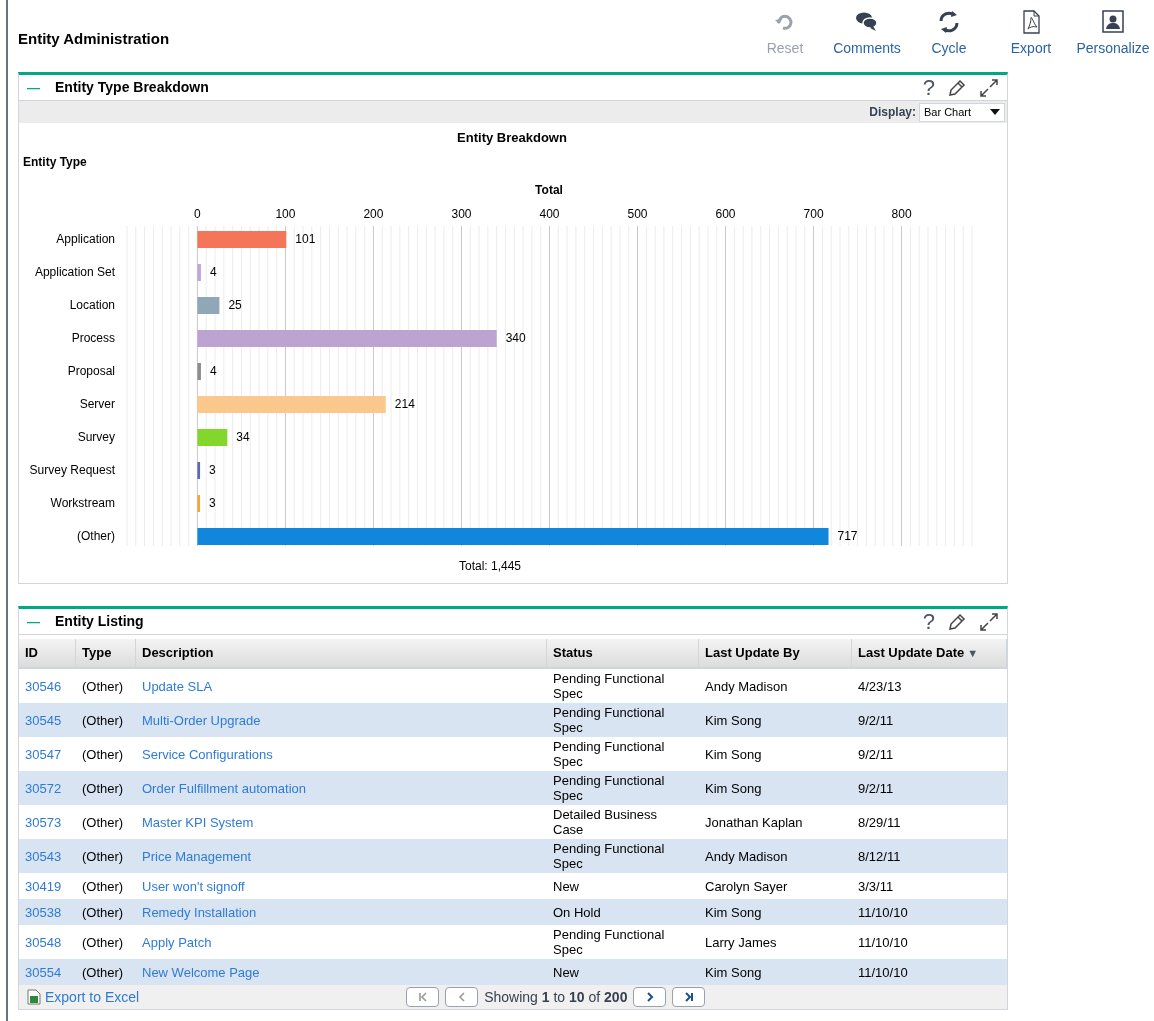 This screenshot has width=1154, height=1021. Describe the element at coordinates (637, 214) in the screenshot. I see `tick-label: 500` at that location.